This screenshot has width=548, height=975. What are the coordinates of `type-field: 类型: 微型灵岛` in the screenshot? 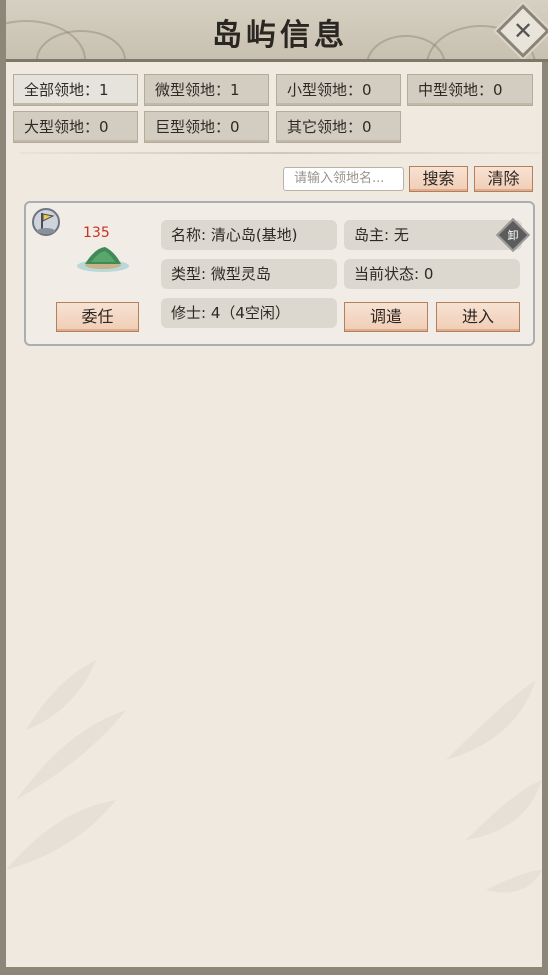 It's located at (249, 274).